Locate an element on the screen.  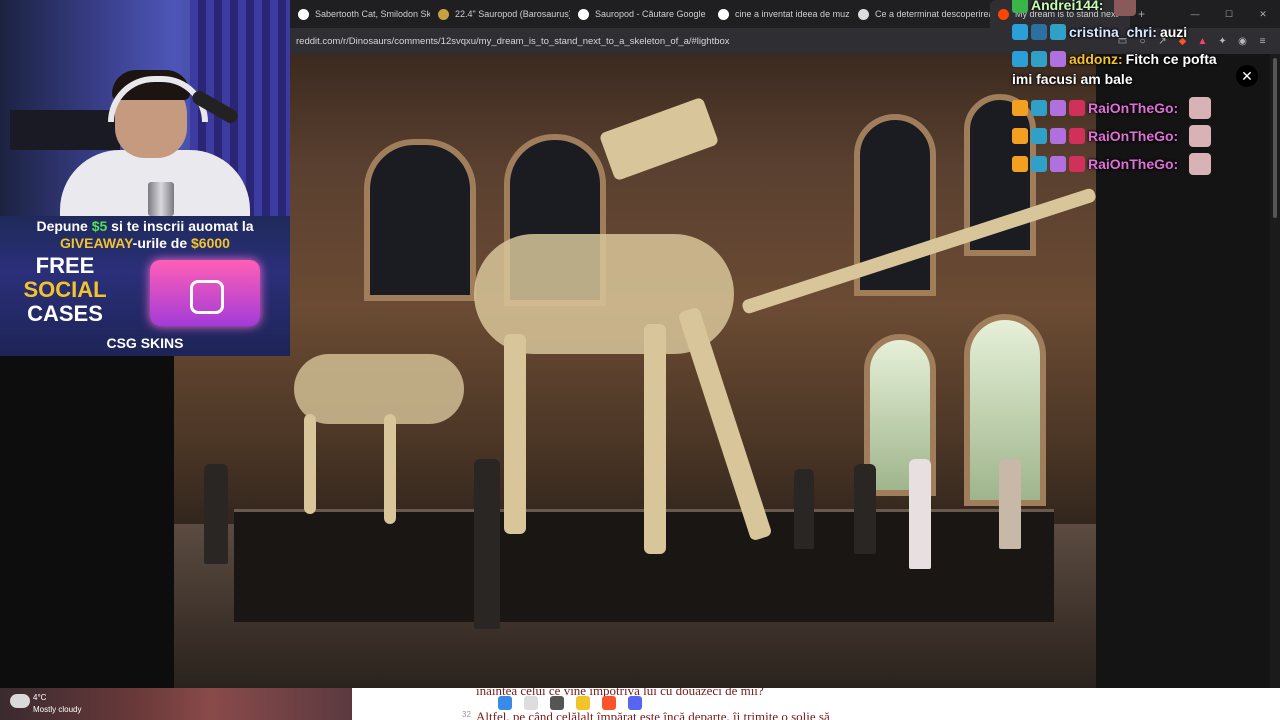
chat-username: Andrei144: is located at coordinates (1067, 6).